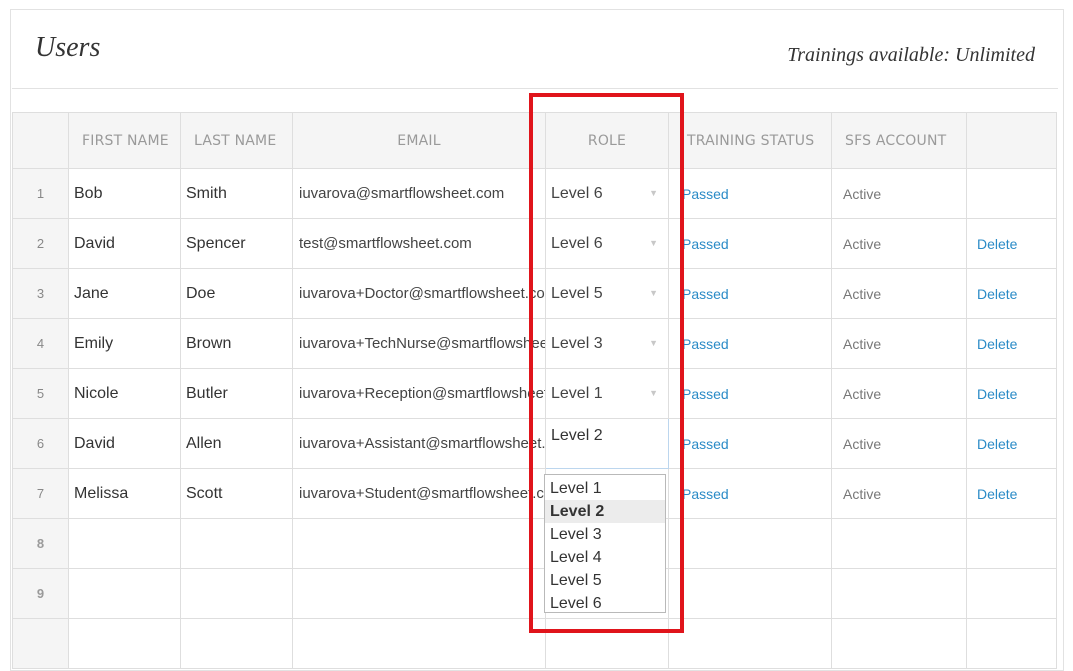 The image size is (1073, 671). What do you see at coordinates (605, 557) in the screenshot?
I see `role-option-level-4: Level 4` at bounding box center [605, 557].